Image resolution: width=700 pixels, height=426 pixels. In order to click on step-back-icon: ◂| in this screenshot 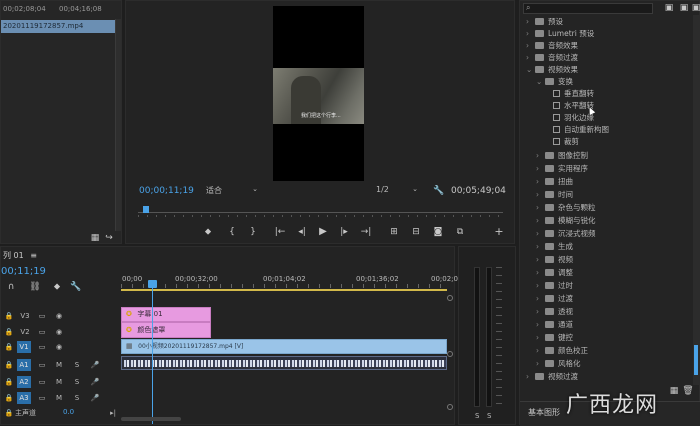, I will do `click(302, 232)`.